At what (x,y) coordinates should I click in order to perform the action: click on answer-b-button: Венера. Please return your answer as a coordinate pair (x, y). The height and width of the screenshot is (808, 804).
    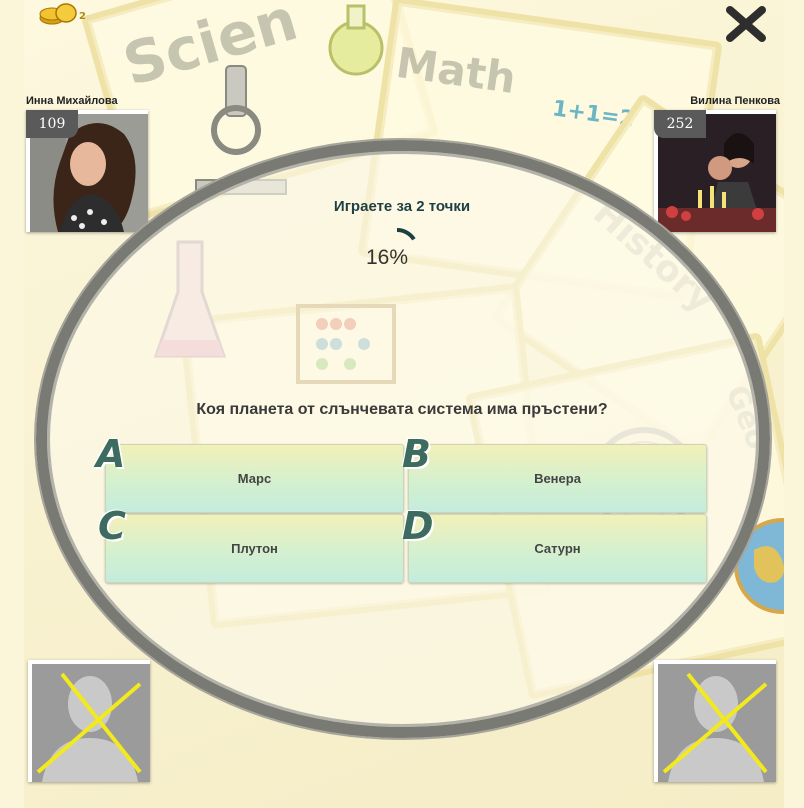
    Looking at the image, I should click on (557, 478).